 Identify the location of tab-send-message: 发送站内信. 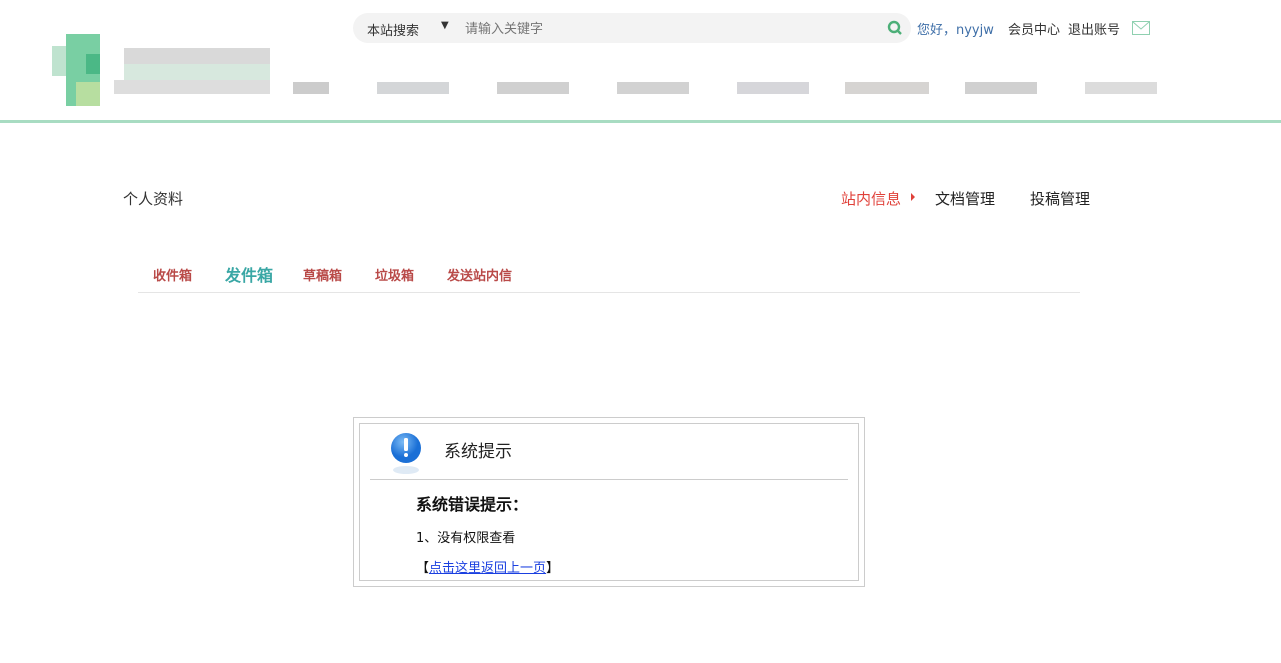
(479, 274).